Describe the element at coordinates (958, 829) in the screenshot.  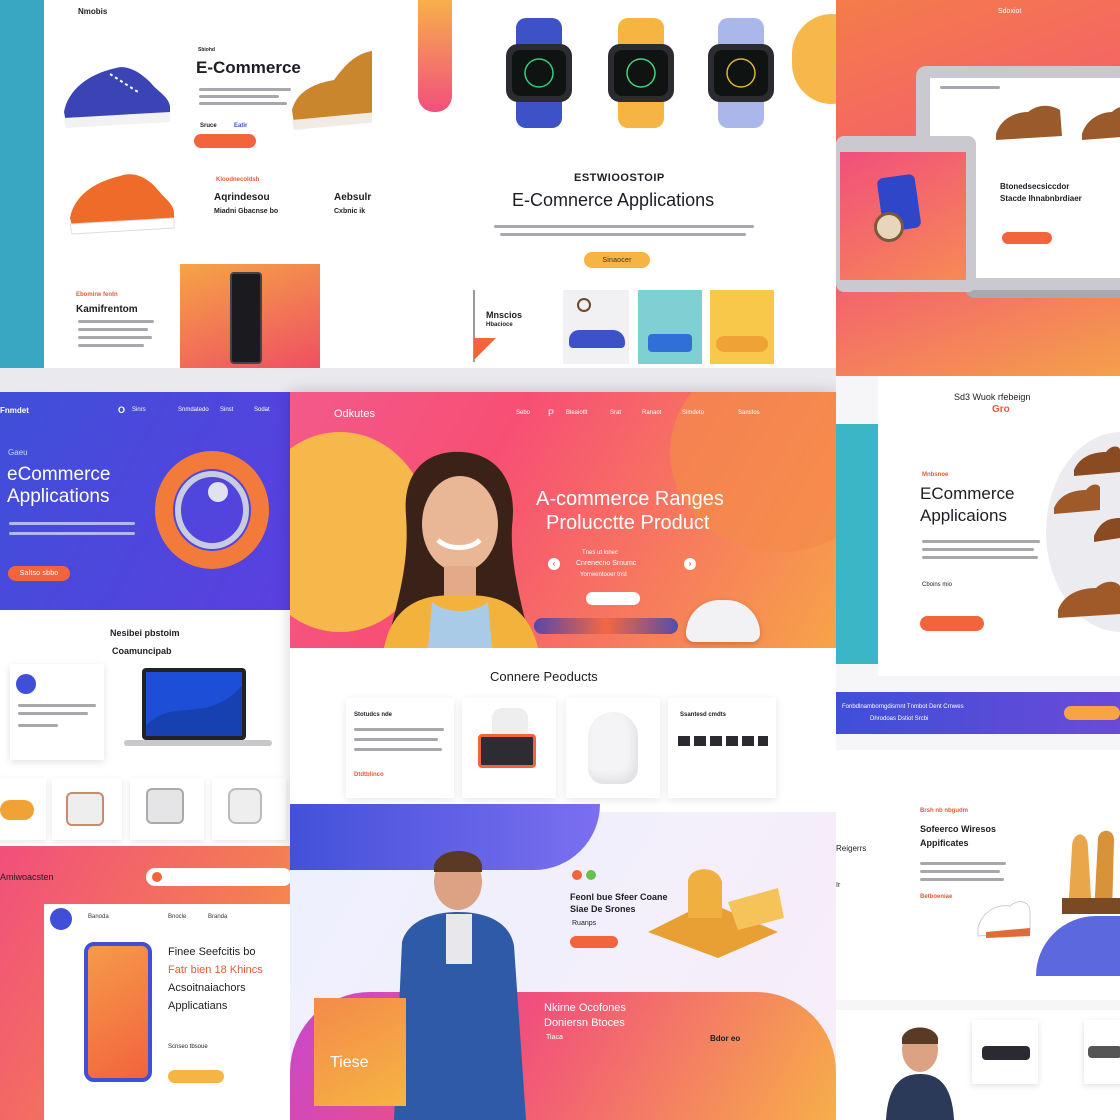
I see `section-title-1: Sofeerco Wiresos` at that location.